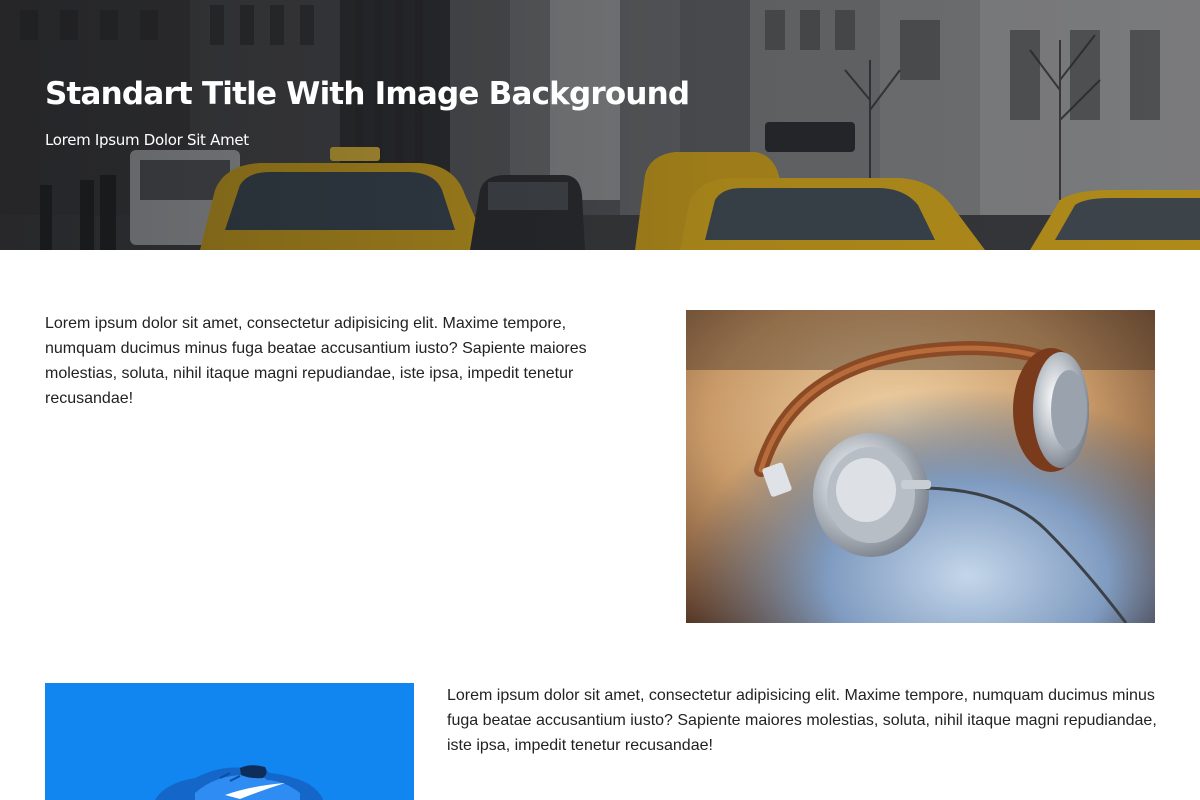 The height and width of the screenshot is (800, 1200). I want to click on hero-title: Standart Title With Image Background, so click(367, 94).